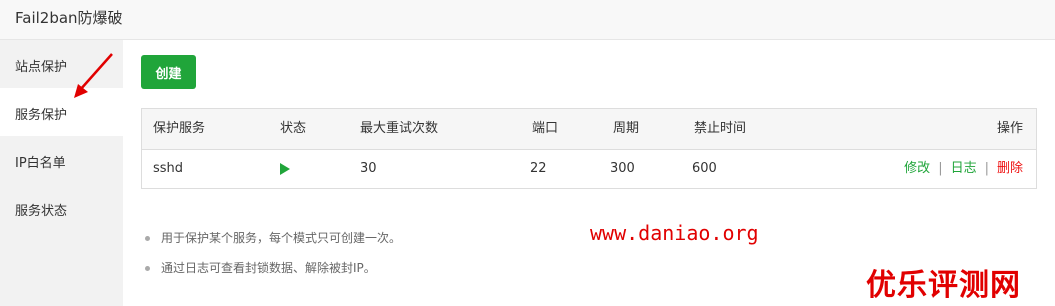  What do you see at coordinates (626, 128) in the screenshot?
I see `header-period: 周期` at bounding box center [626, 128].